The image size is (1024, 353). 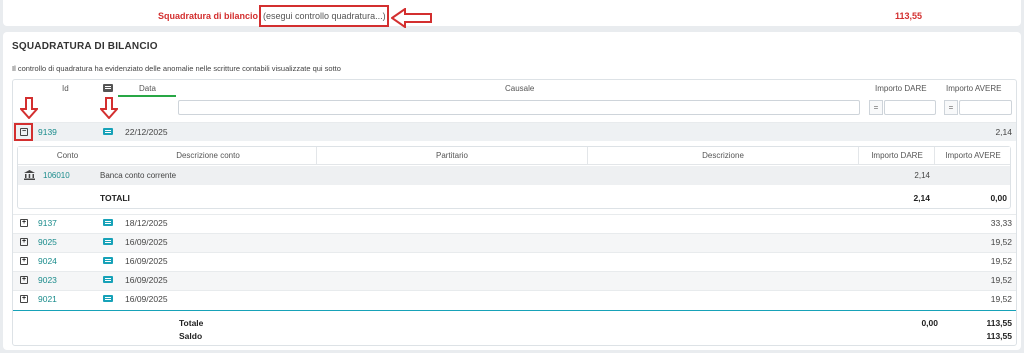 What do you see at coordinates (929, 323) in the screenshot?
I see `totale-dare: 0,00` at bounding box center [929, 323].